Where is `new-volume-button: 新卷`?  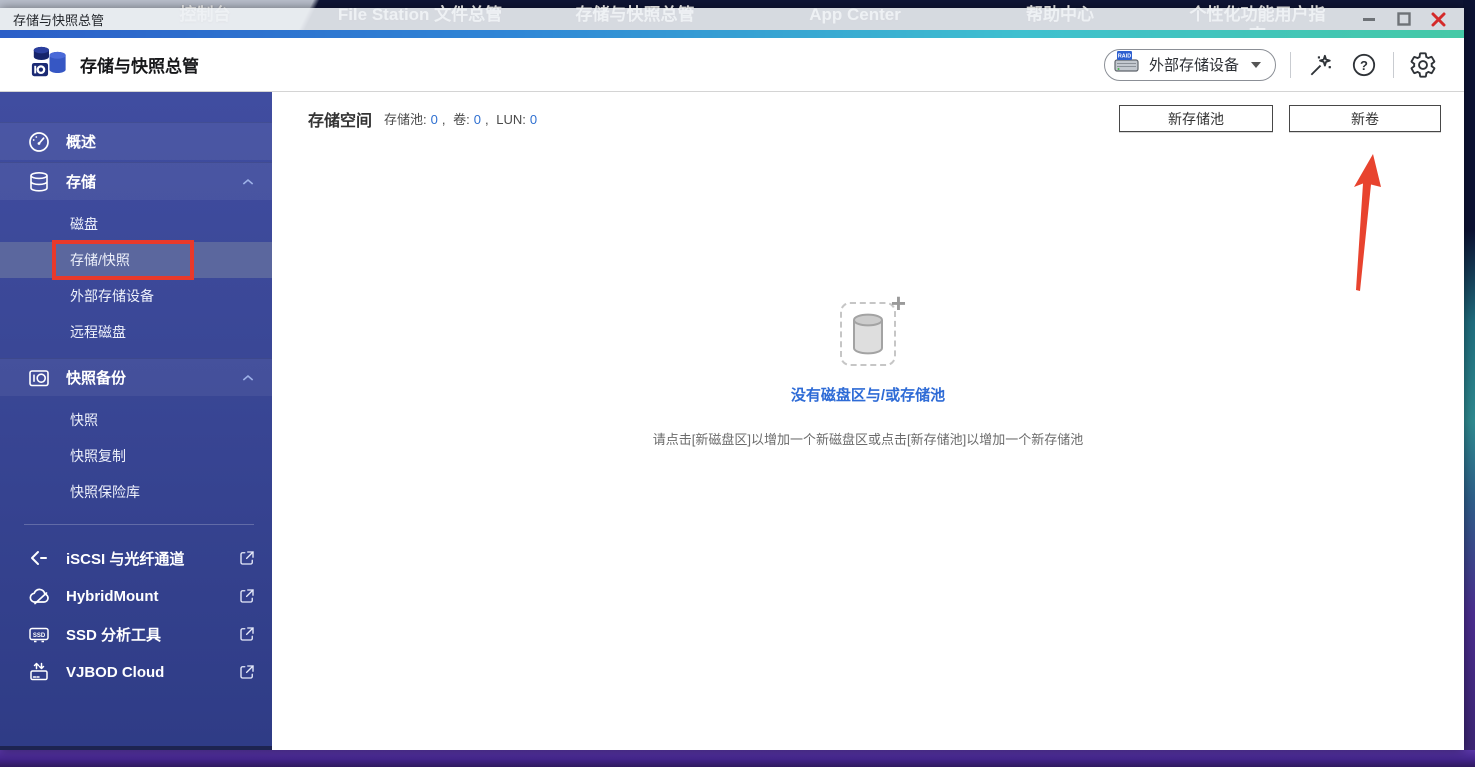 new-volume-button: 新卷 is located at coordinates (1365, 118).